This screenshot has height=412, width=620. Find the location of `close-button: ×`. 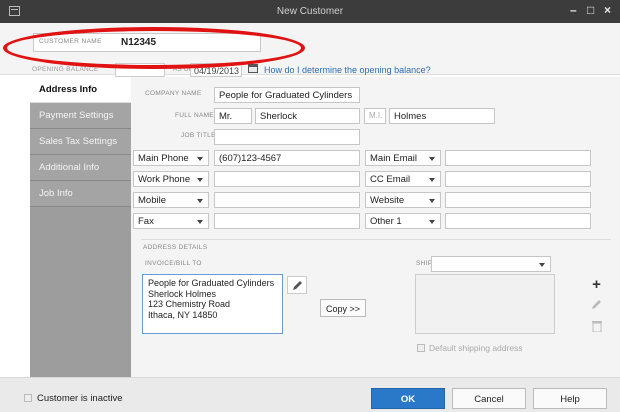

close-button: × is located at coordinates (607, 10).